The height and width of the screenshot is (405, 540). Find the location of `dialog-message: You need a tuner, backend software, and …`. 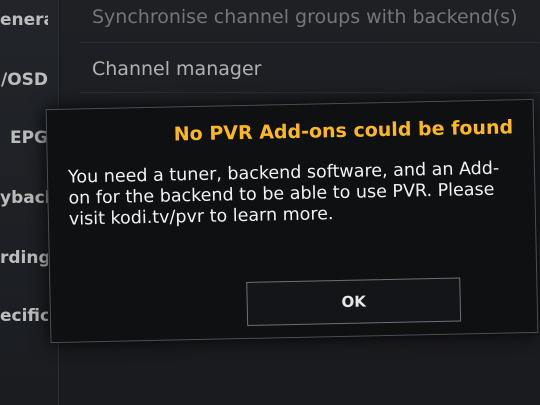

dialog-message: You need a tuner, backend software, and … is located at coordinates (283, 194).